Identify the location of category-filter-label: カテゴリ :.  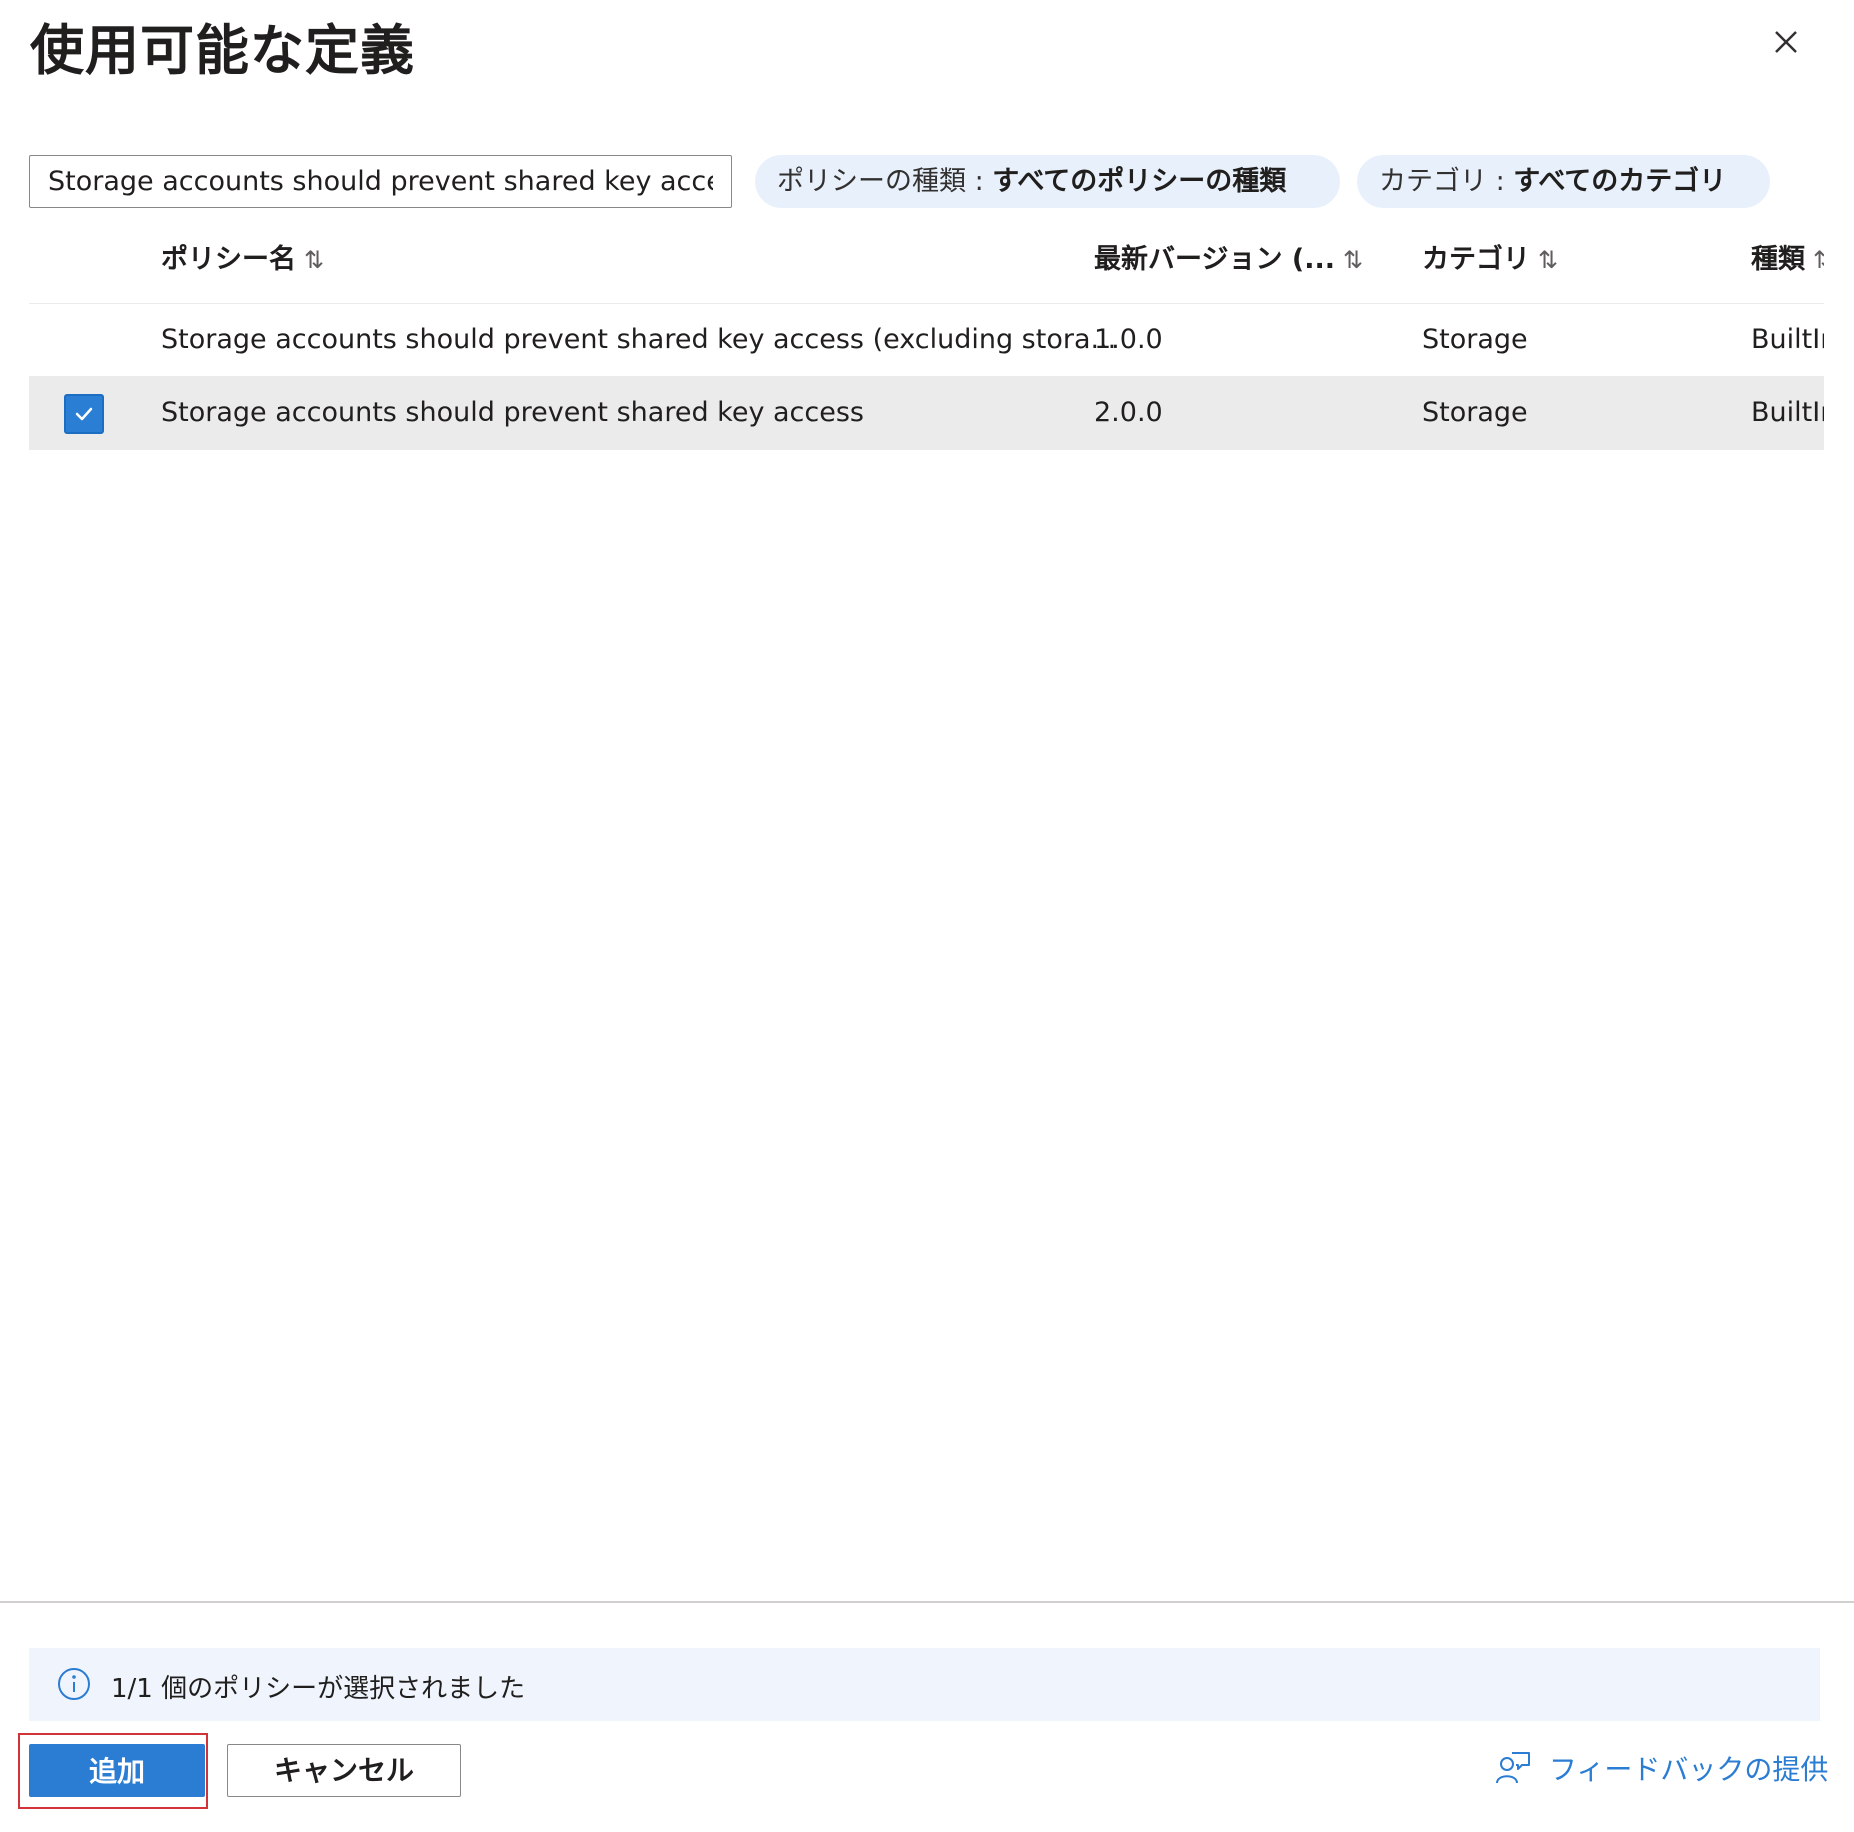
(1446, 181).